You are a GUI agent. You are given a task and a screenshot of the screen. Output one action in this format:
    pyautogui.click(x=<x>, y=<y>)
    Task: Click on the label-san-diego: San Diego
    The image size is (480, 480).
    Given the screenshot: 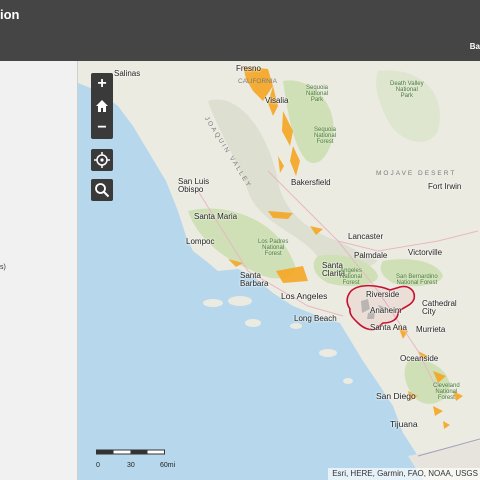 What is the action you would take?
    pyautogui.click(x=396, y=396)
    